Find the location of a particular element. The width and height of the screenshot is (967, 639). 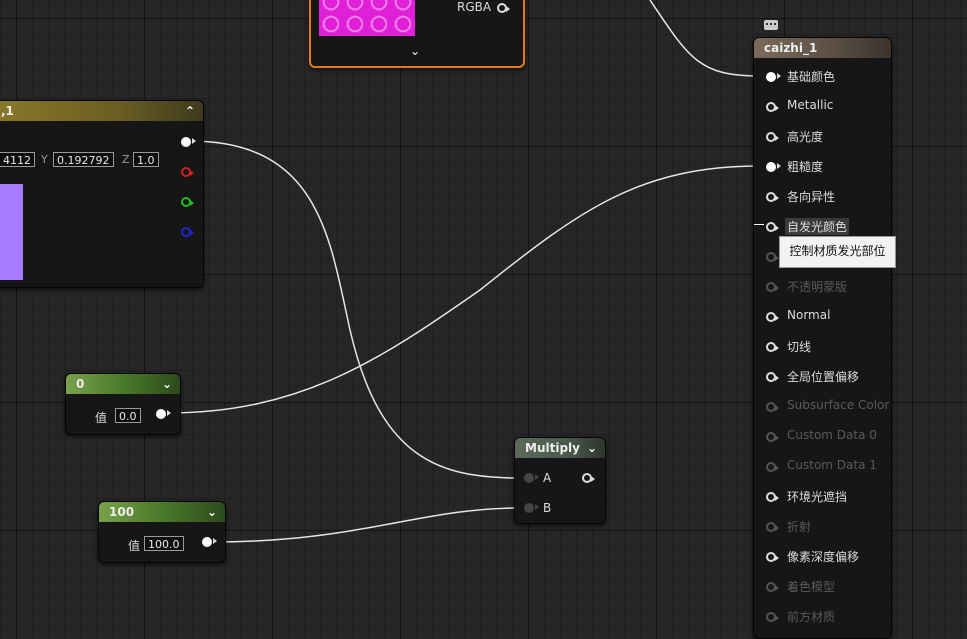

material-pin-label: Normal is located at coordinates (809, 315).